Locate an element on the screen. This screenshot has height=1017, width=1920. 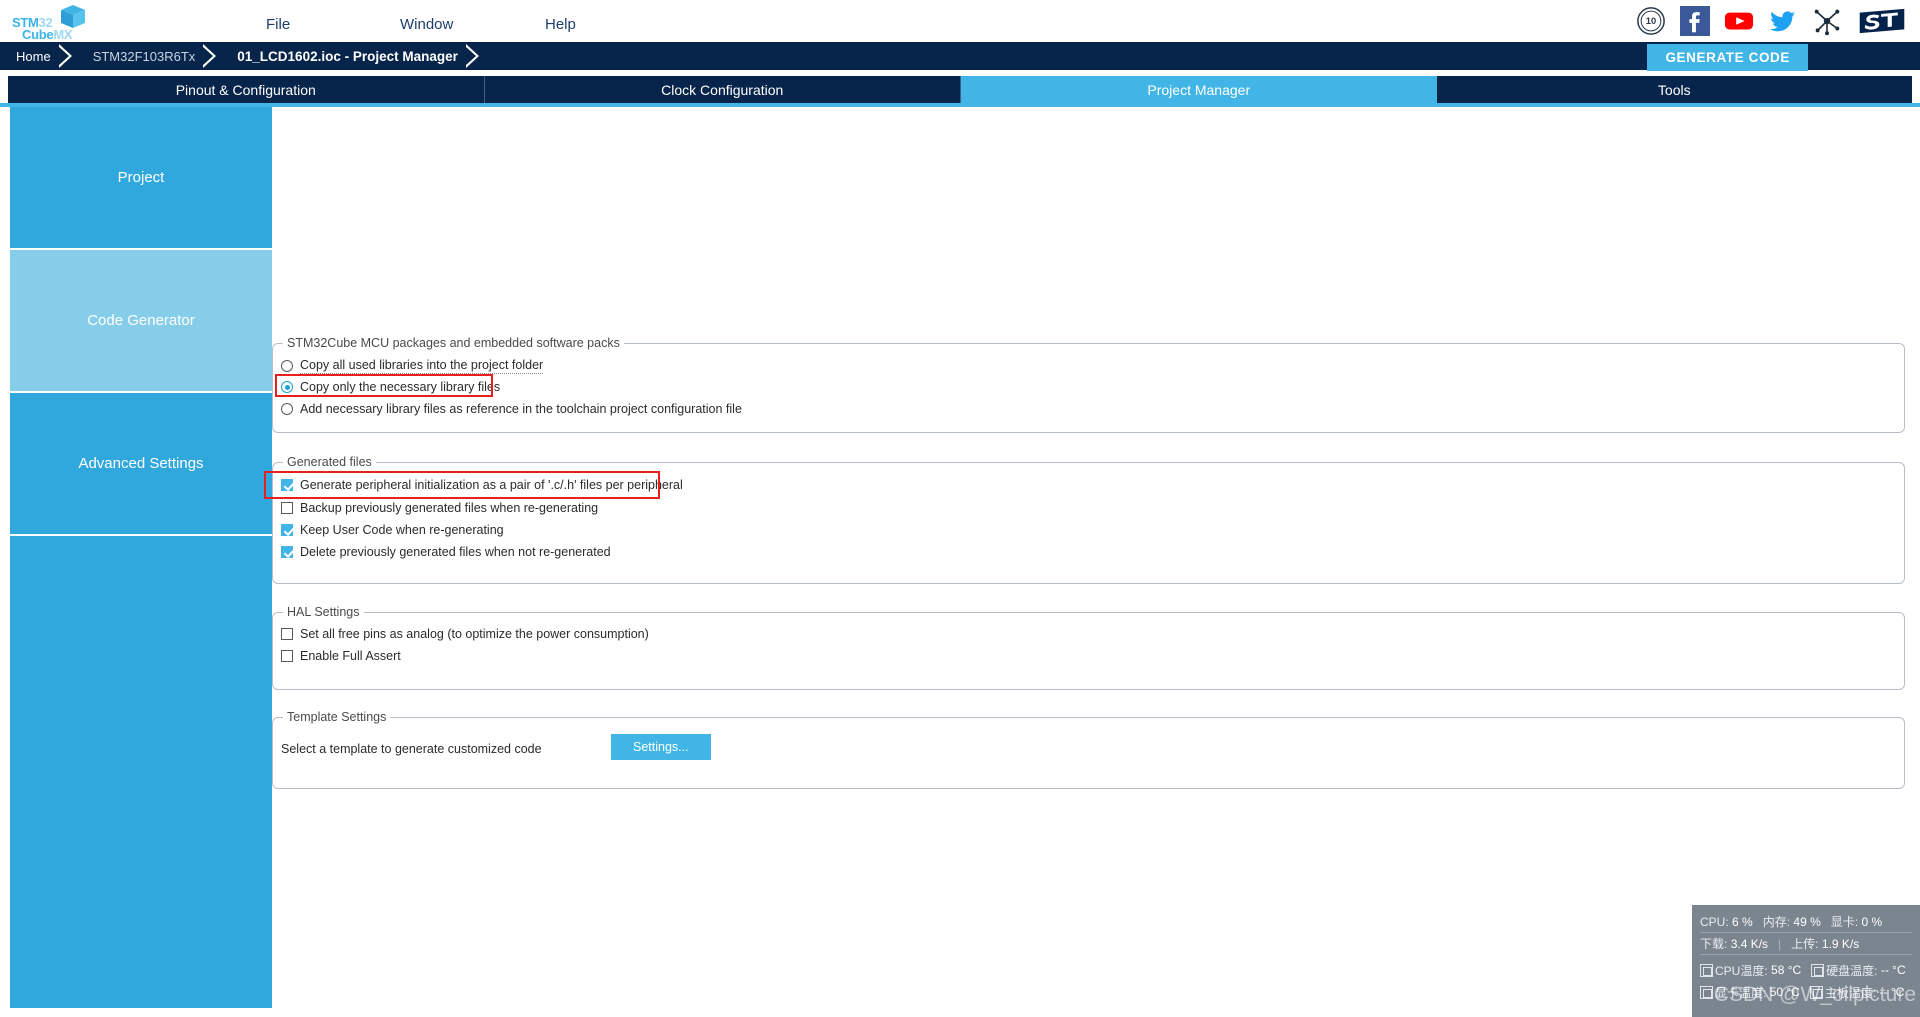
hdd-temp-value: -- °C is located at coordinates (1893, 970).